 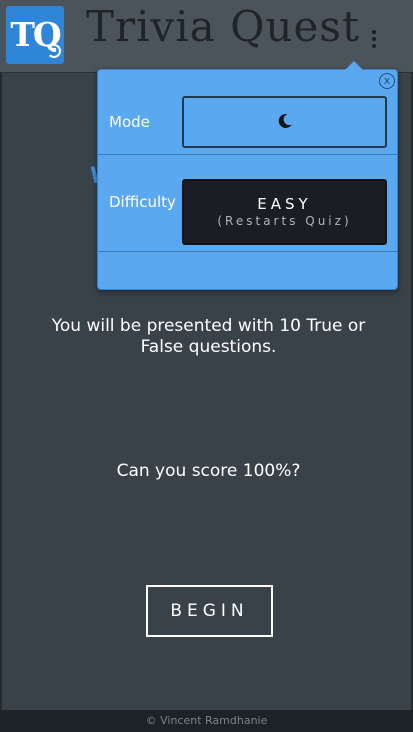 I want to click on difficulty-button: EASY (Restarts Quiz), so click(x=284, y=212).